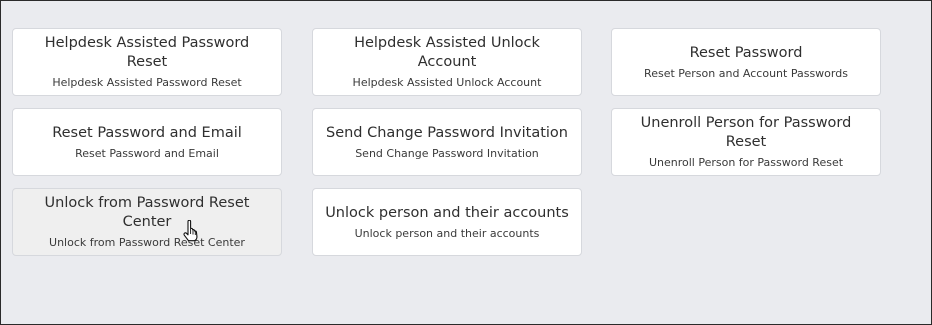 The height and width of the screenshot is (325, 932). What do you see at coordinates (147, 153) in the screenshot?
I see `card-subtitle: Reset Password and Email` at bounding box center [147, 153].